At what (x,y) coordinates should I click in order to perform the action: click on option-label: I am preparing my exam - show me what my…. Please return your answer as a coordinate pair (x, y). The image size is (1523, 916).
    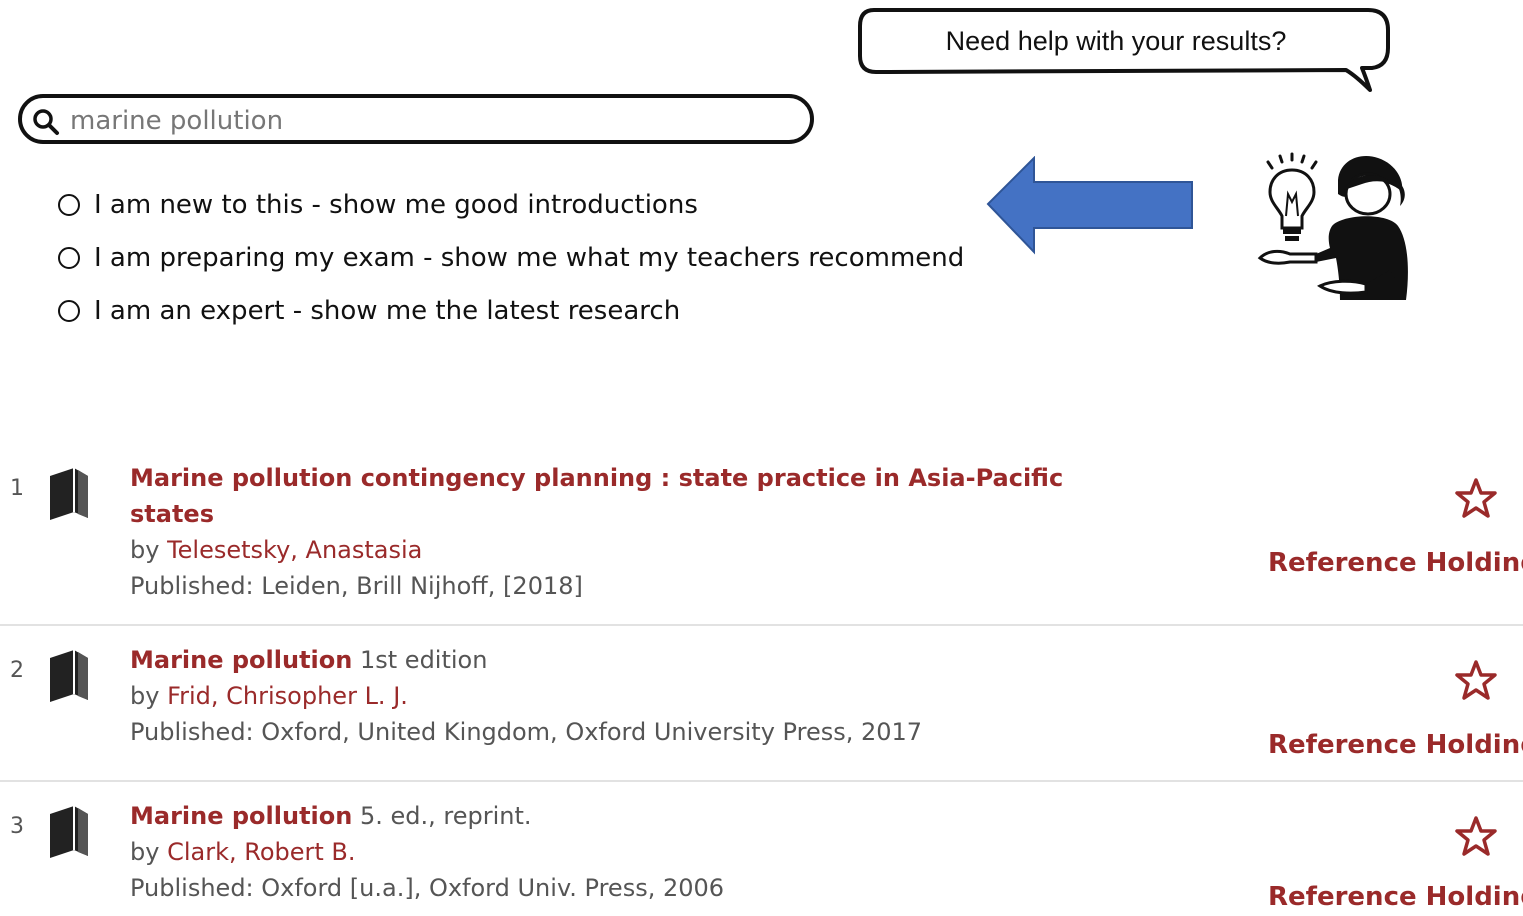
    Looking at the image, I should click on (529, 257).